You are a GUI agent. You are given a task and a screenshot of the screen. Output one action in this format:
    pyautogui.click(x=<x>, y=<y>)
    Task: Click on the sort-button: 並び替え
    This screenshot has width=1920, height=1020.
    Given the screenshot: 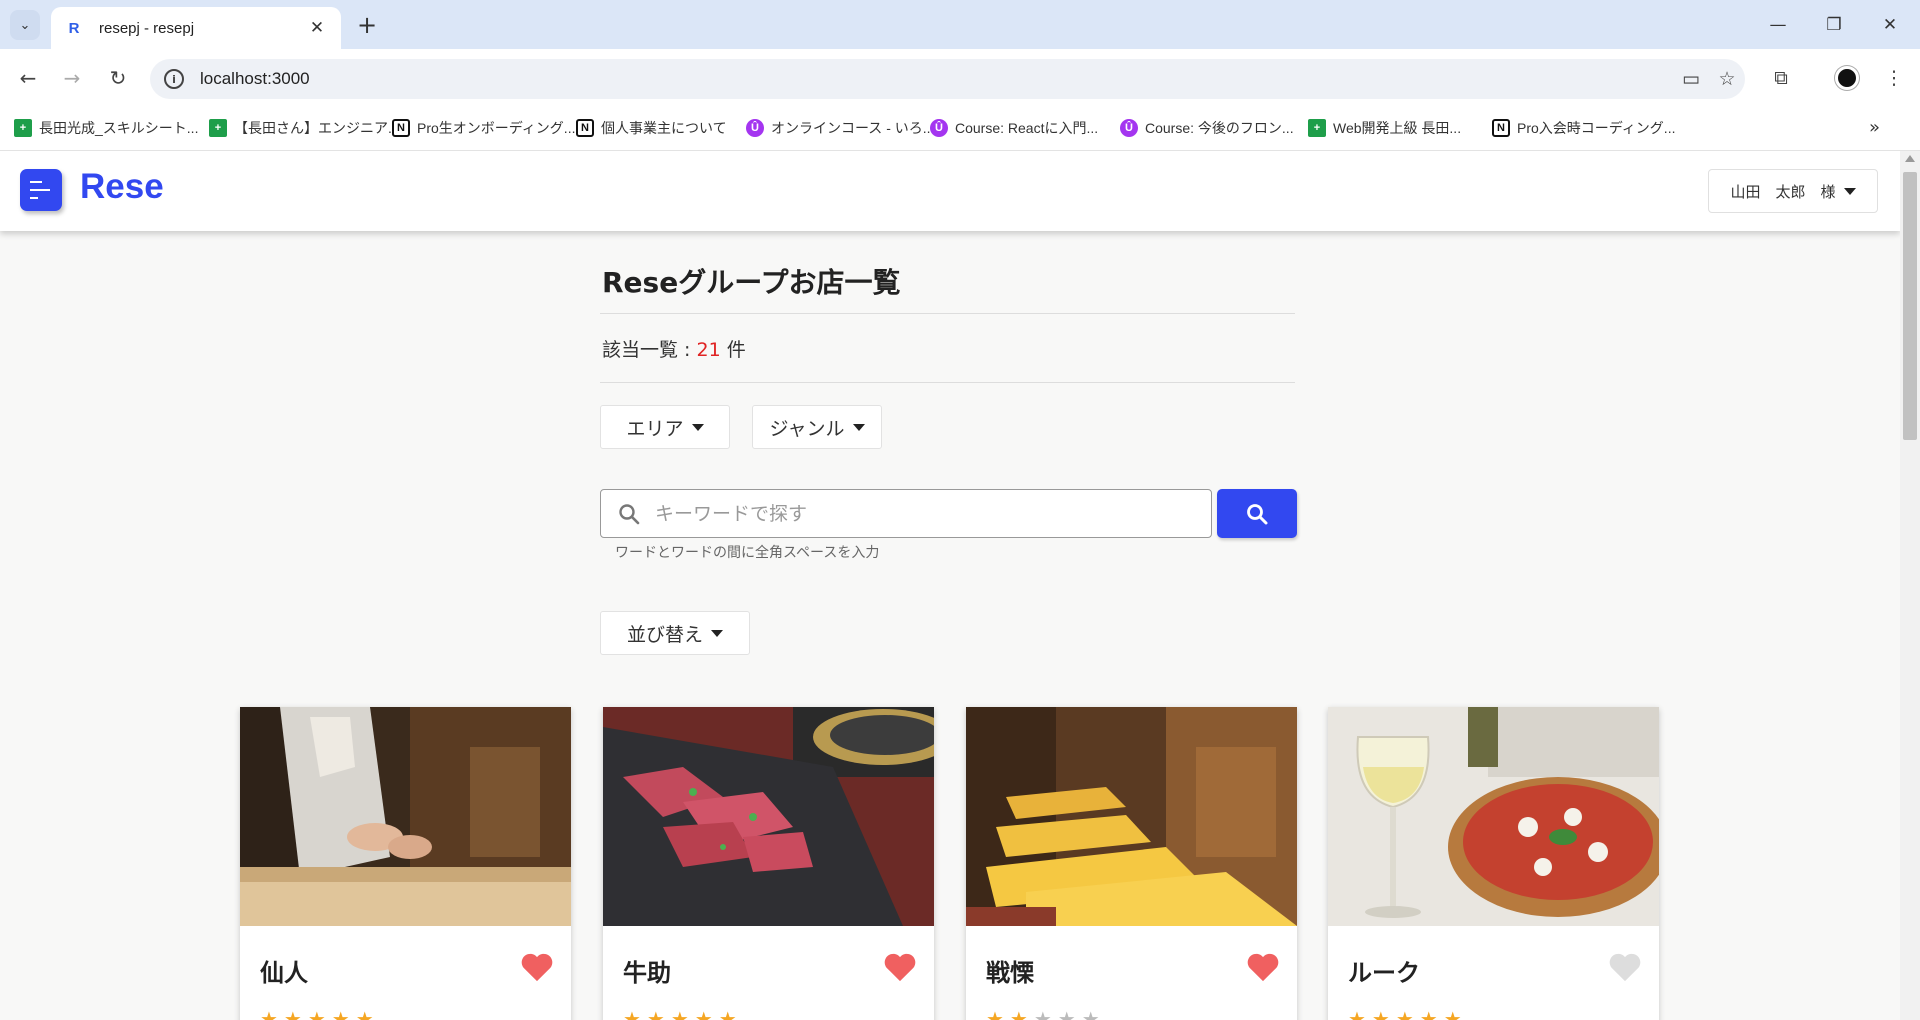 What is the action you would take?
    pyautogui.click(x=675, y=633)
    